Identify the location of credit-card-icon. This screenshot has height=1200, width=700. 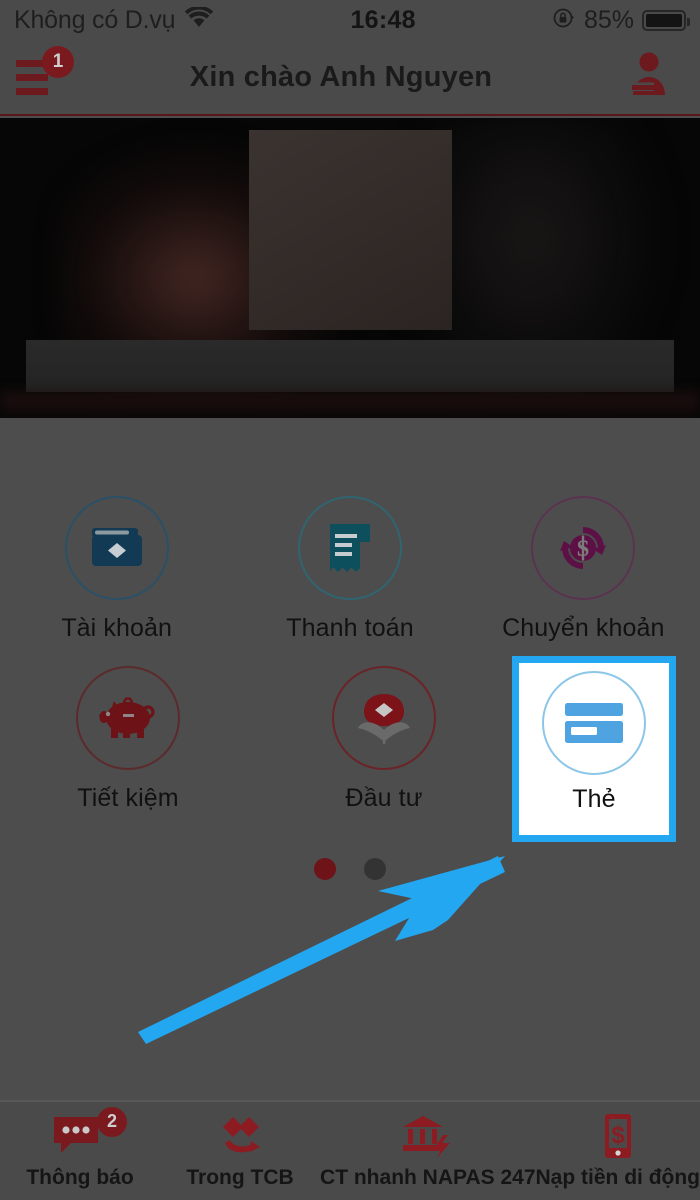
(594, 723).